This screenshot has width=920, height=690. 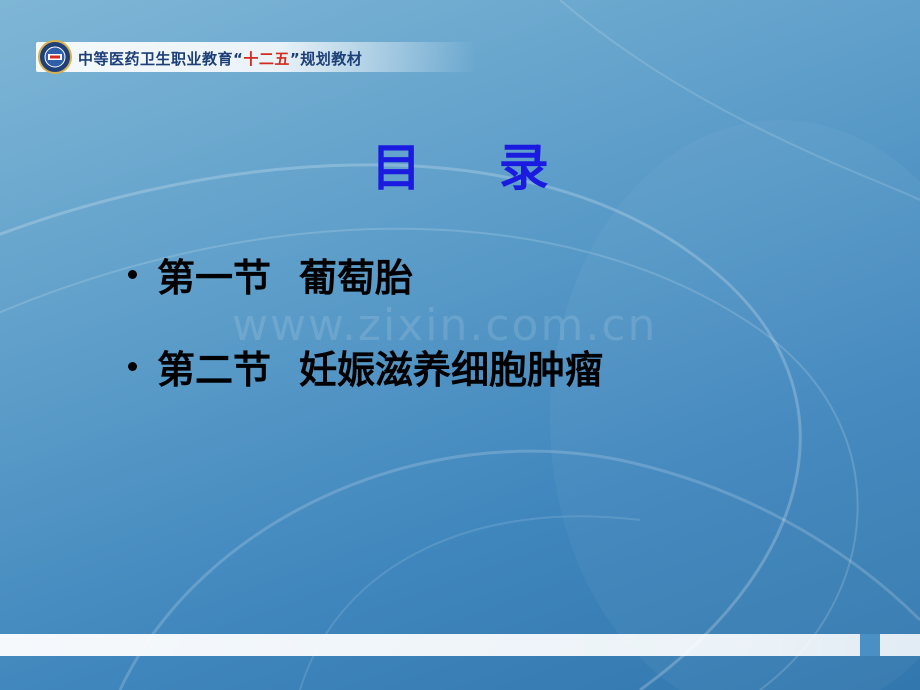 What do you see at coordinates (238, 59) in the screenshot?
I see `header-quote-open: “` at bounding box center [238, 59].